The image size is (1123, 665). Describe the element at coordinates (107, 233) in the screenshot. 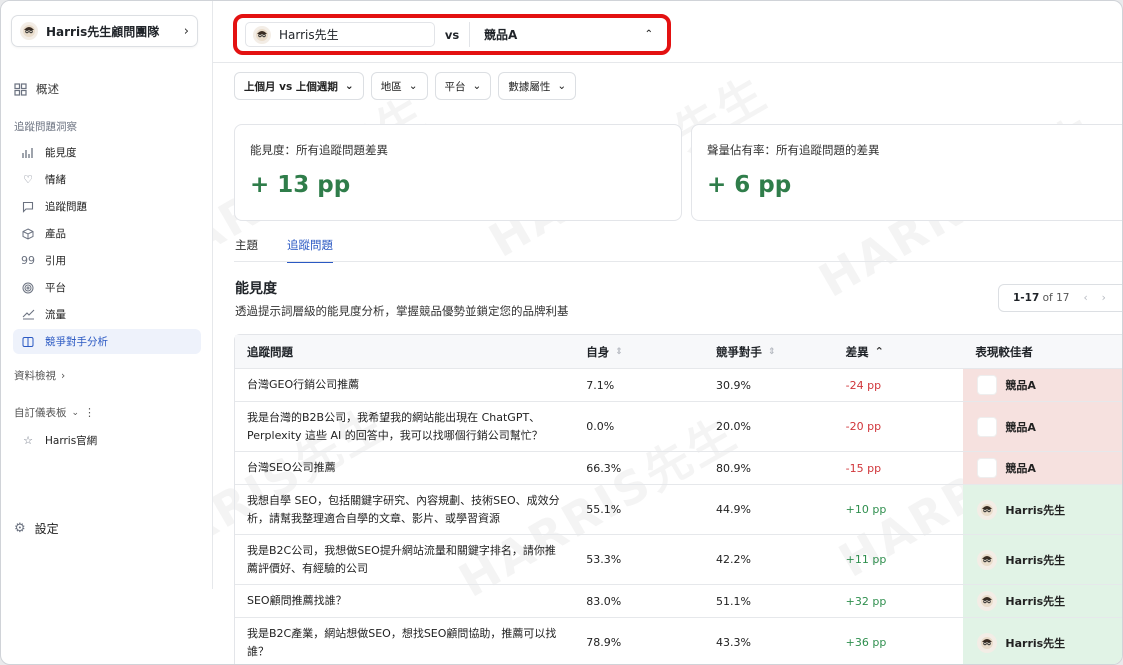

I see `sidebar-item-products: 產品` at that location.